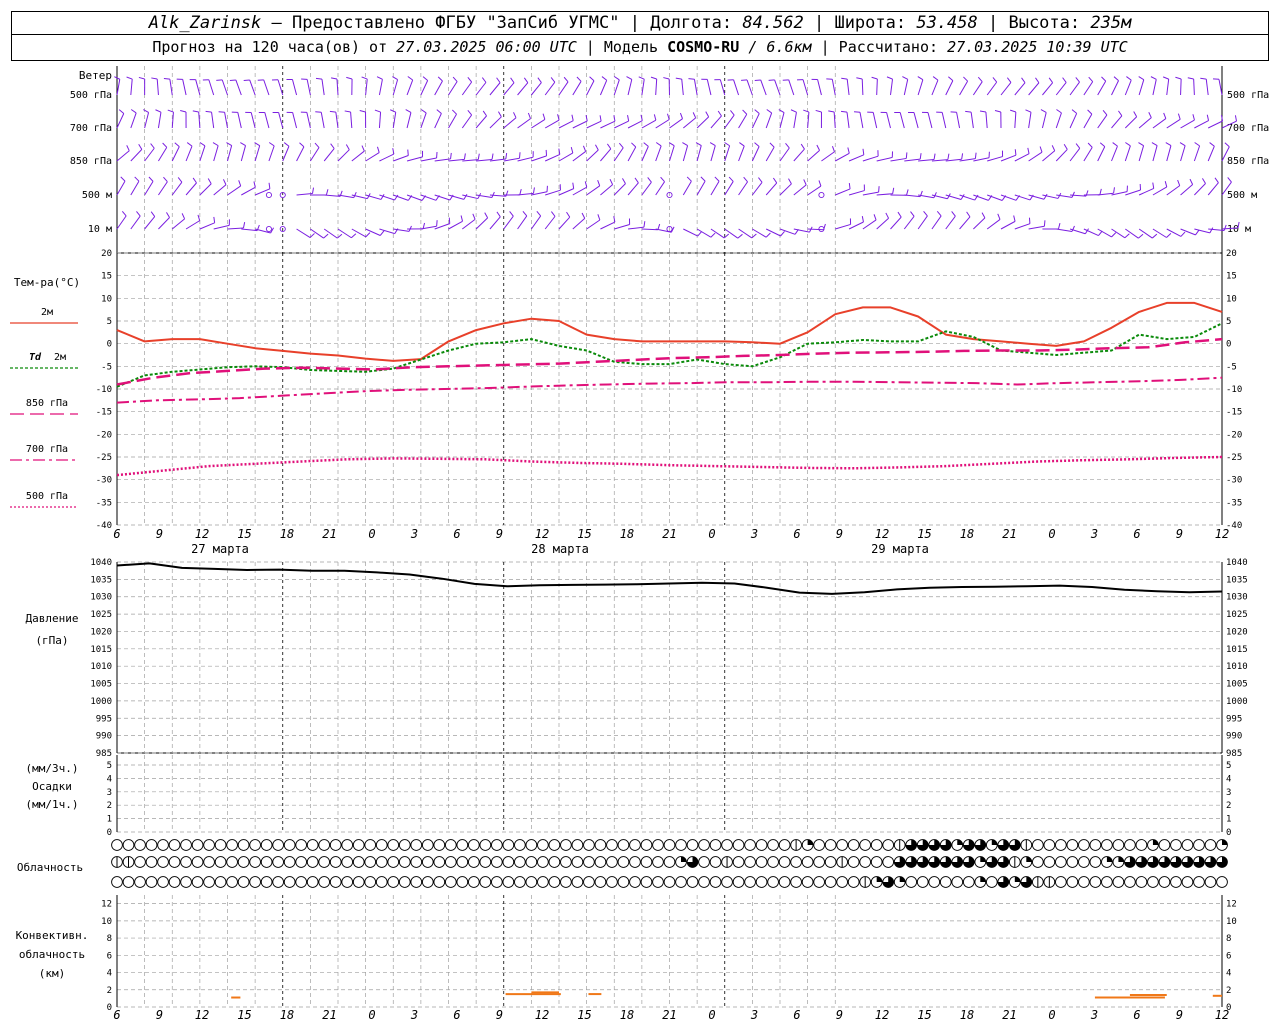 The image size is (1280, 1024). What do you see at coordinates (414, 534) in the screenshot?
I see `temp-x-tick-label: 3` at bounding box center [414, 534].